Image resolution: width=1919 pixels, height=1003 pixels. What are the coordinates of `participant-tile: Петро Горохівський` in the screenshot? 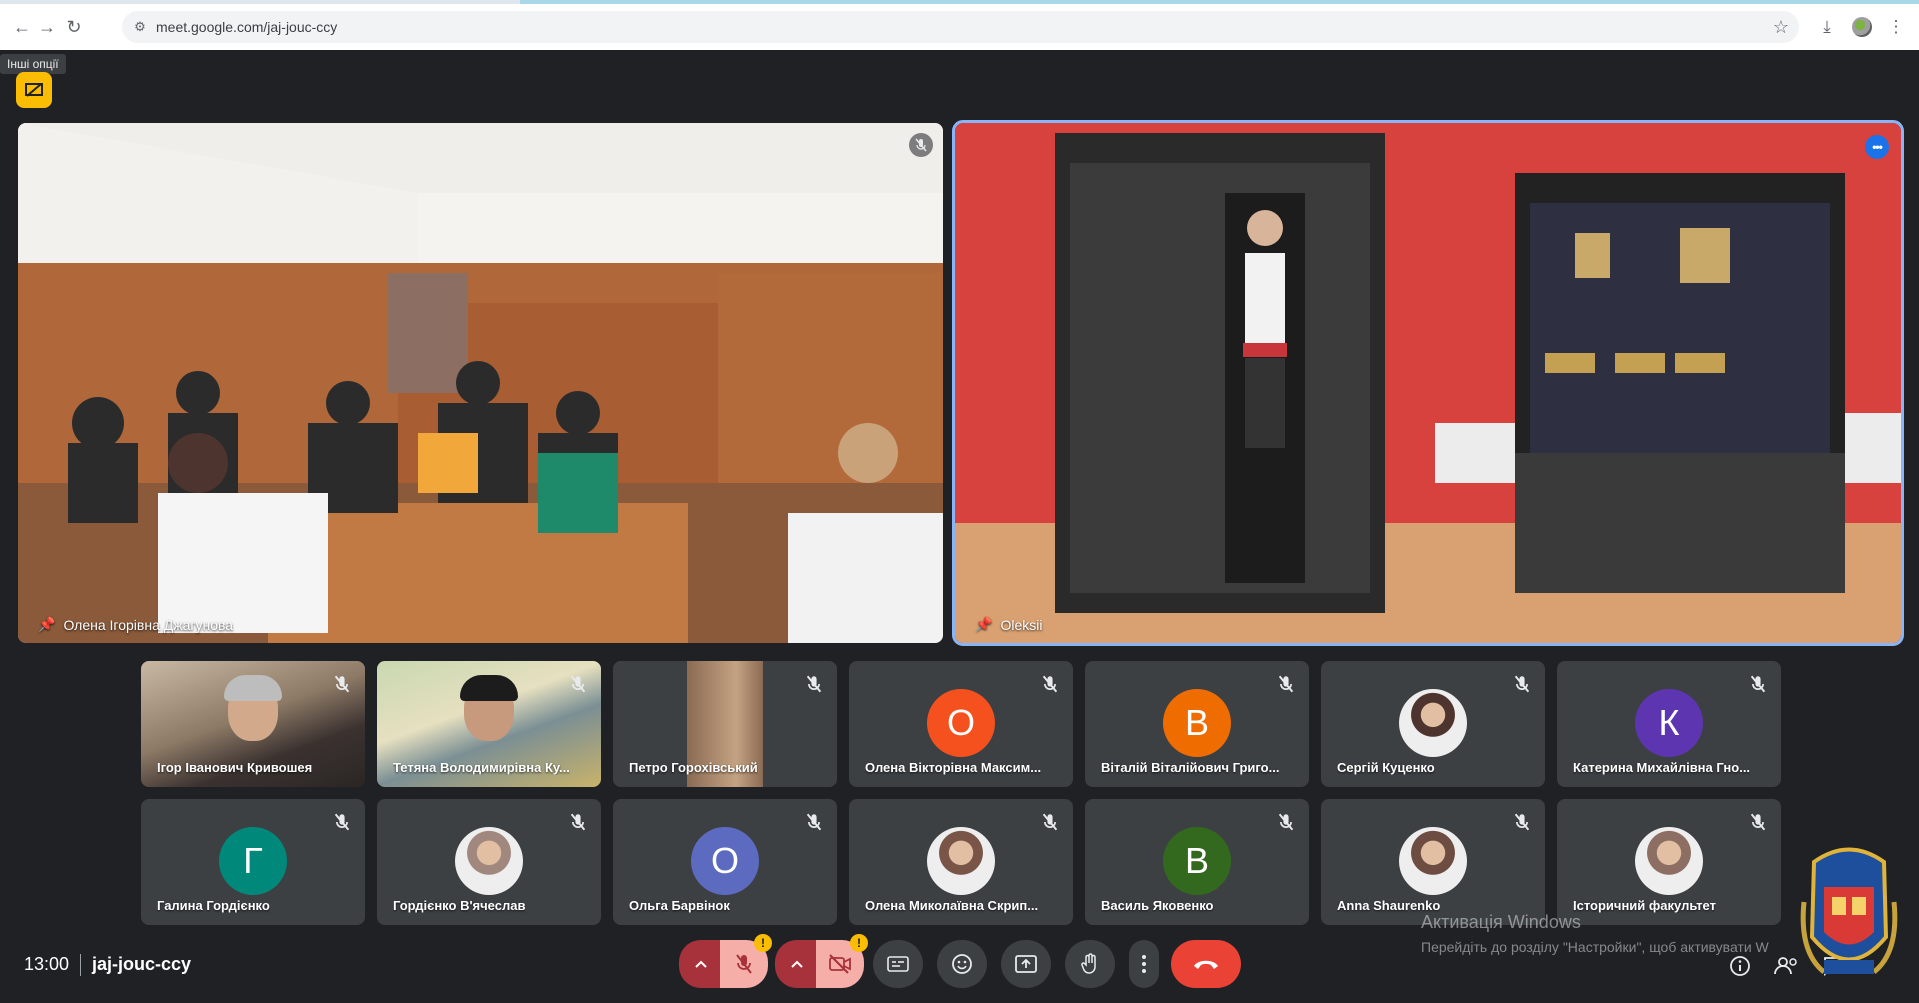 It's located at (725, 724).